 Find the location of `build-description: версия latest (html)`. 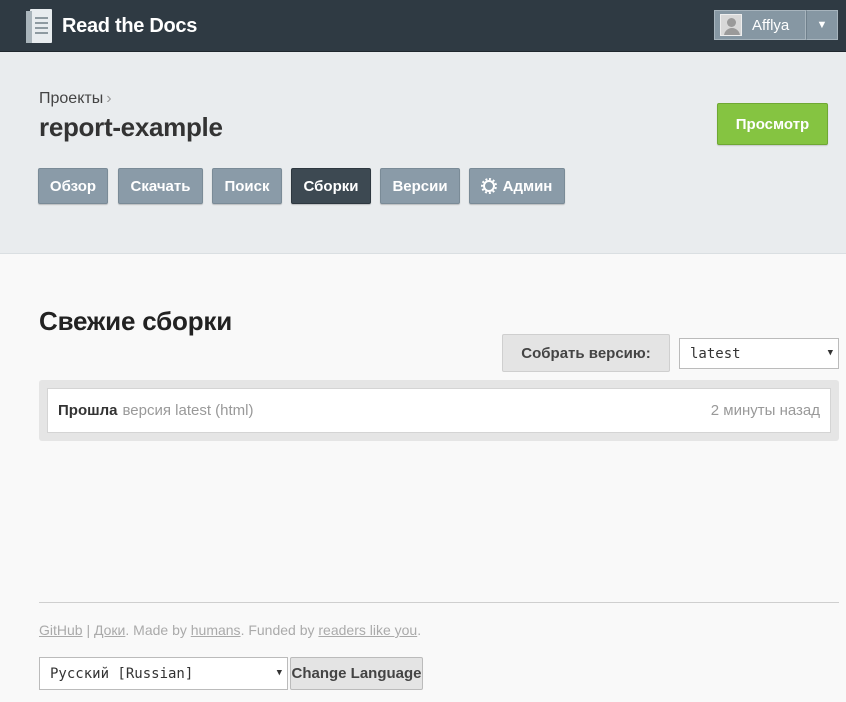

build-description: версия latest (html) is located at coordinates (188, 410).